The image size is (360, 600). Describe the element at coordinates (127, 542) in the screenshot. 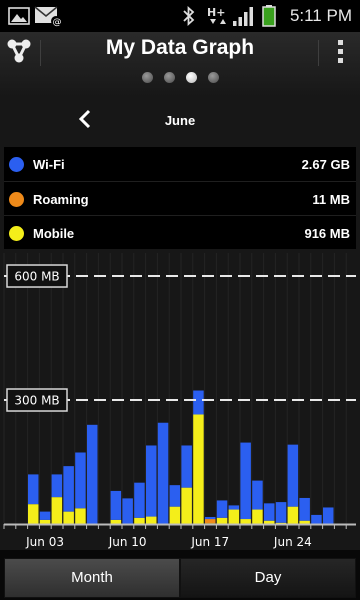

I see `x-tick-label: Jun 10` at that location.